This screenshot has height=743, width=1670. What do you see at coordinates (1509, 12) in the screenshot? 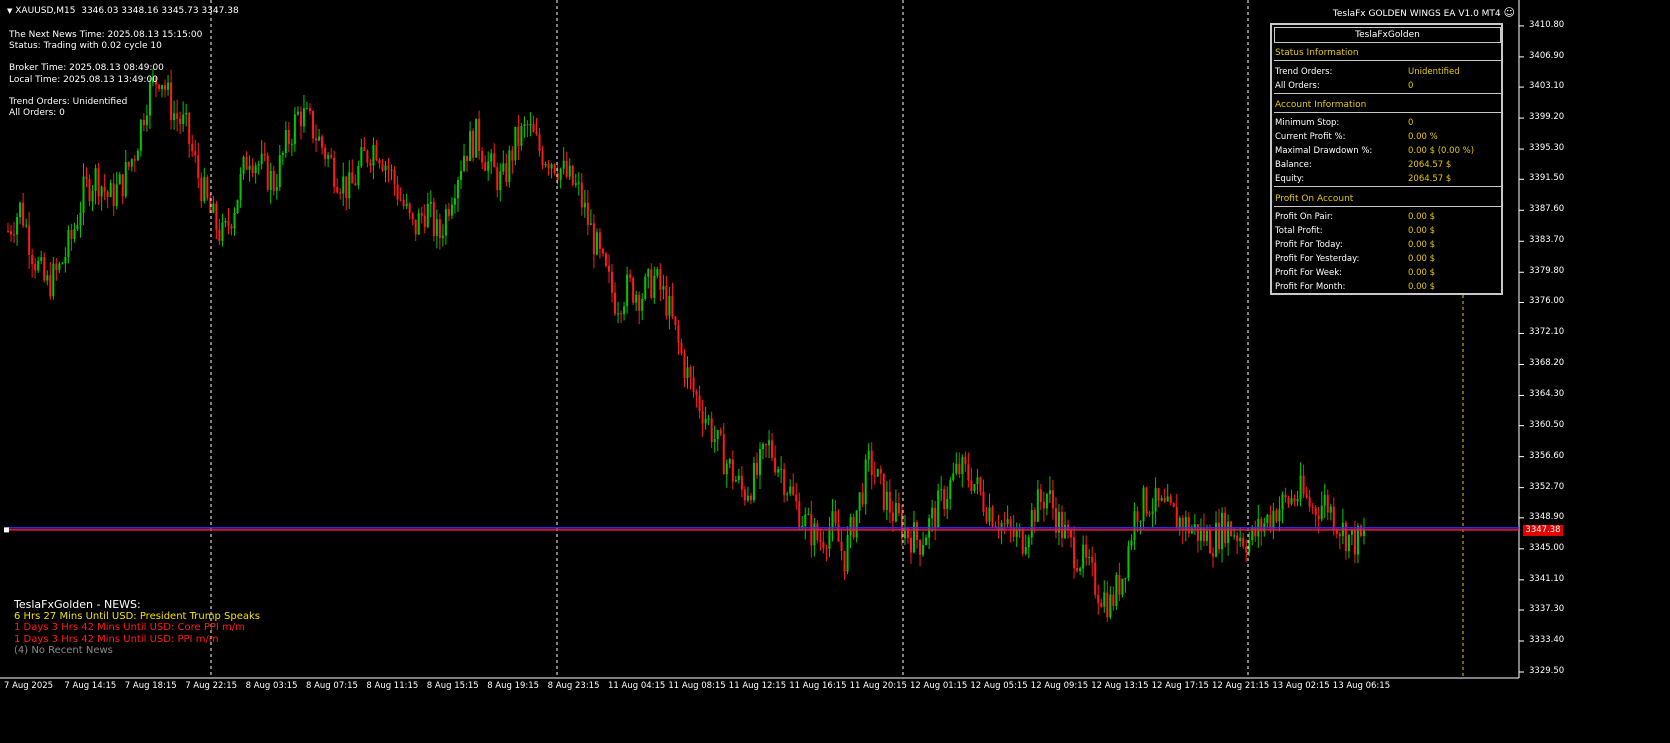
I see `ea-smiley-icon: ☺` at bounding box center [1509, 12].